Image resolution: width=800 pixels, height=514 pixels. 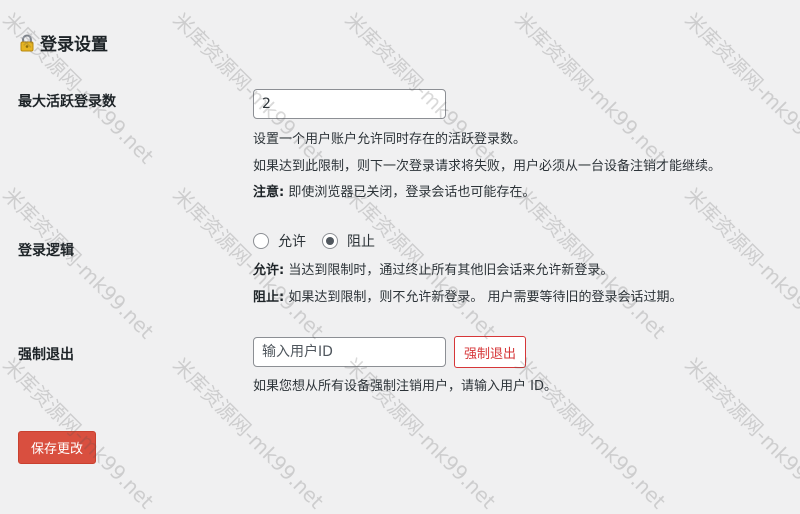 I want to click on max-sessions-note: 注意: 即使浏览器已关闭，登录会话也可能存在。, so click(x=394, y=190).